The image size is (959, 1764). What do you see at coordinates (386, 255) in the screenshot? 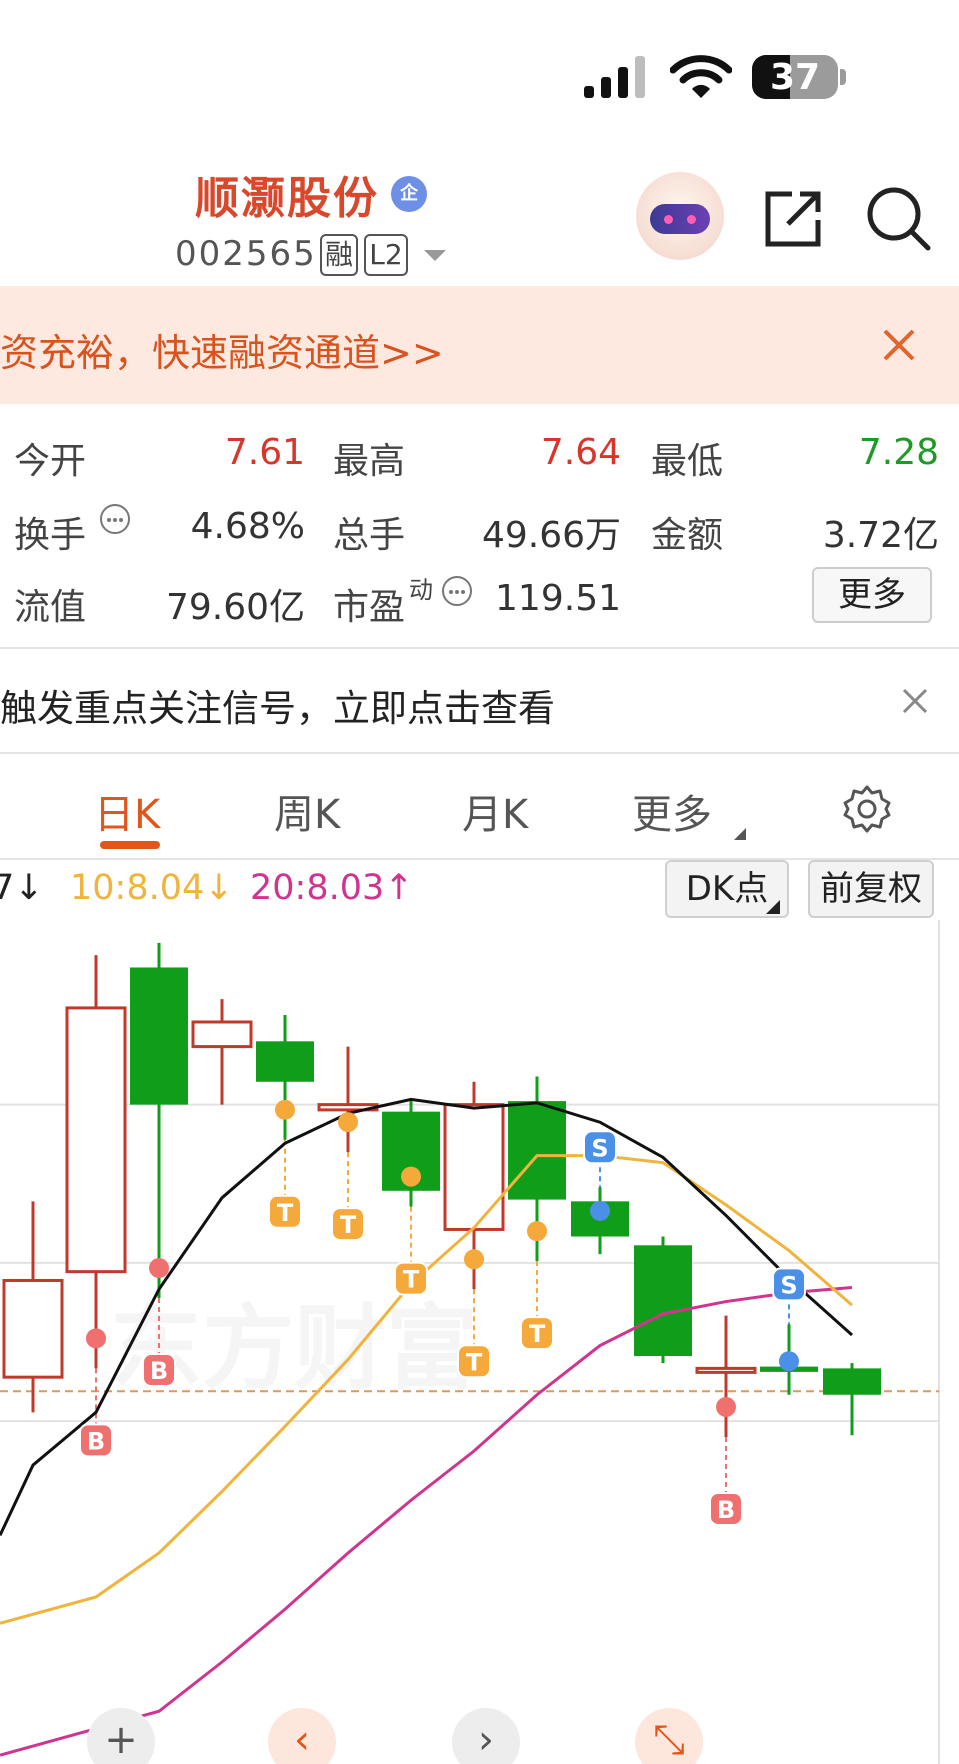
I see `level2-tag: L2` at bounding box center [386, 255].